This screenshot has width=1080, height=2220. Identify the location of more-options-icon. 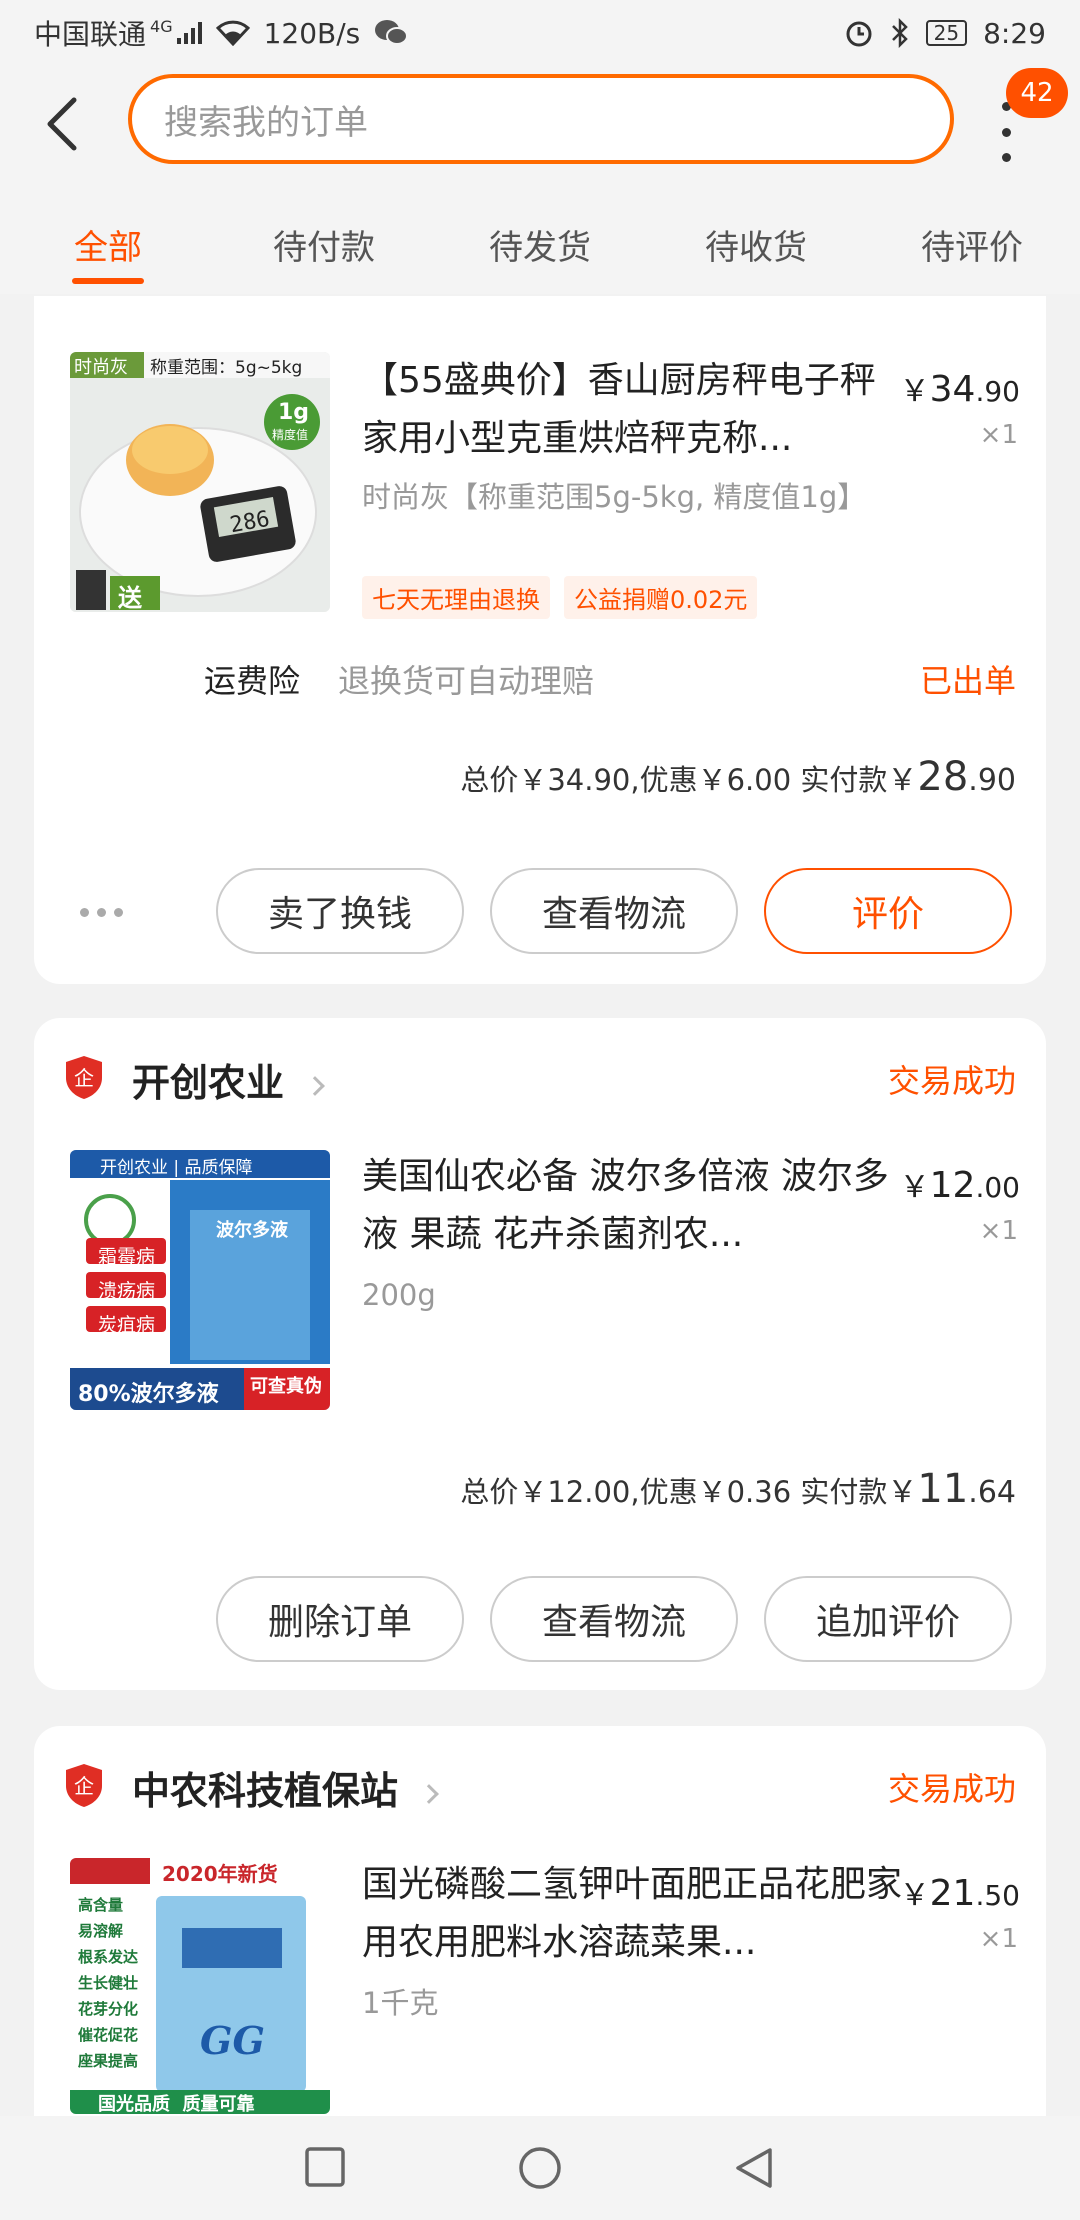
(1006, 132).